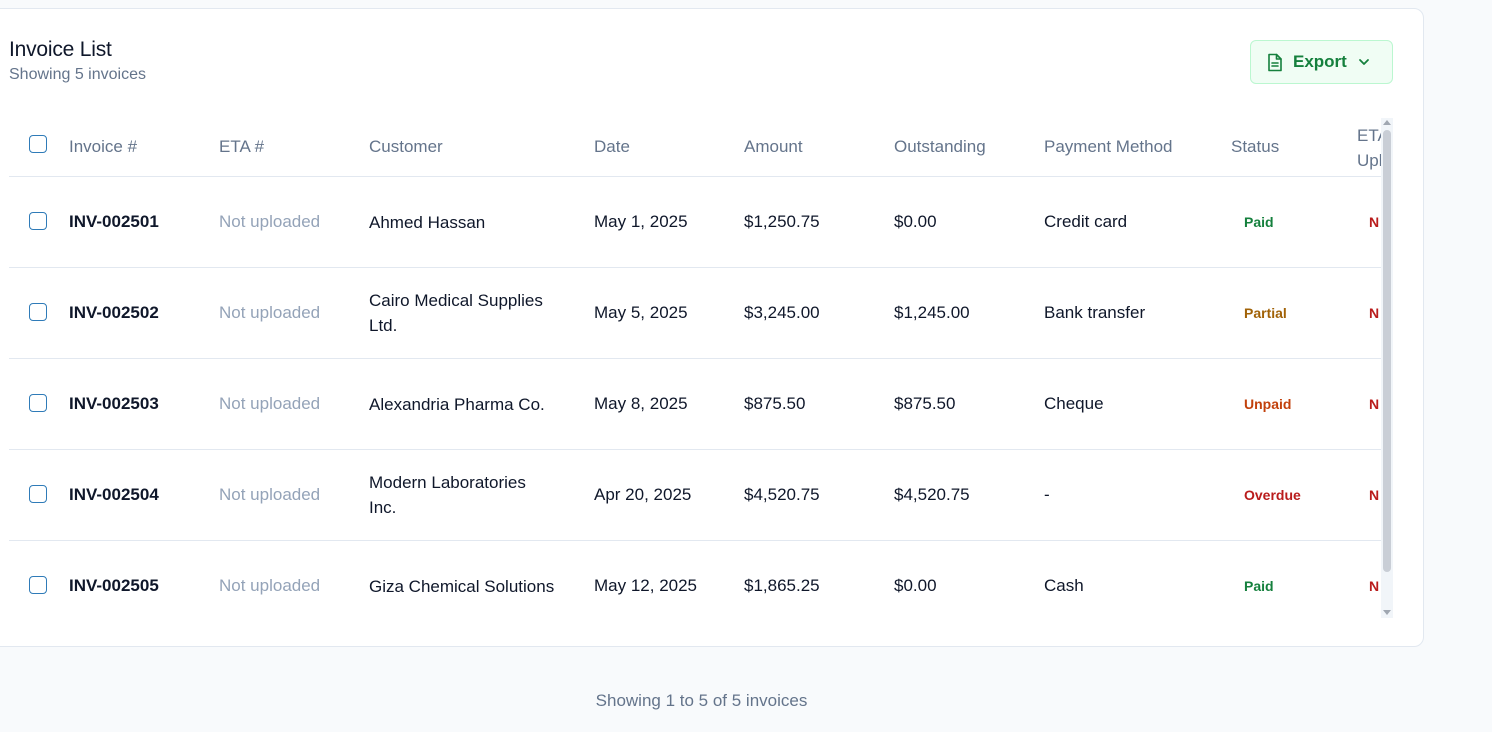 This screenshot has width=1492, height=732. Describe the element at coordinates (60, 49) in the screenshot. I see `page-title: Invoice List` at that location.